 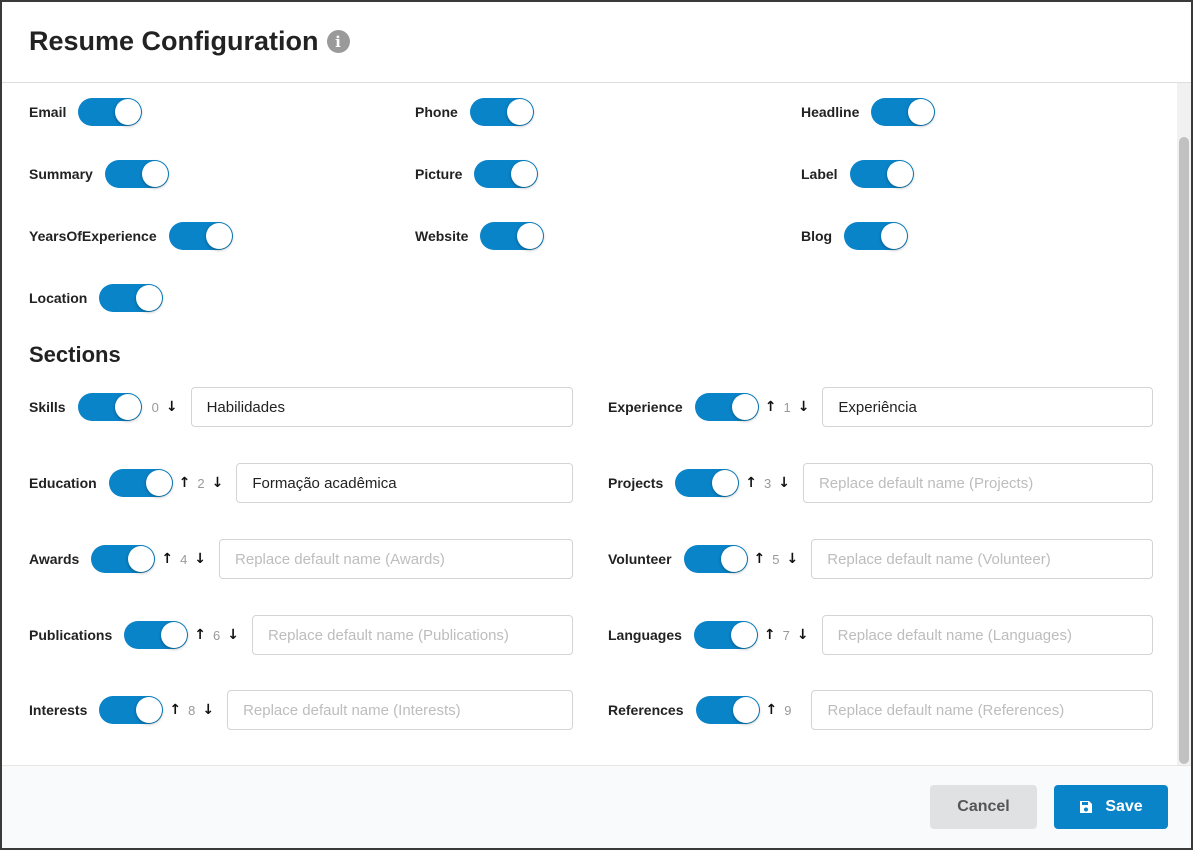 What do you see at coordinates (442, 236) in the screenshot?
I see `field-label: Website` at bounding box center [442, 236].